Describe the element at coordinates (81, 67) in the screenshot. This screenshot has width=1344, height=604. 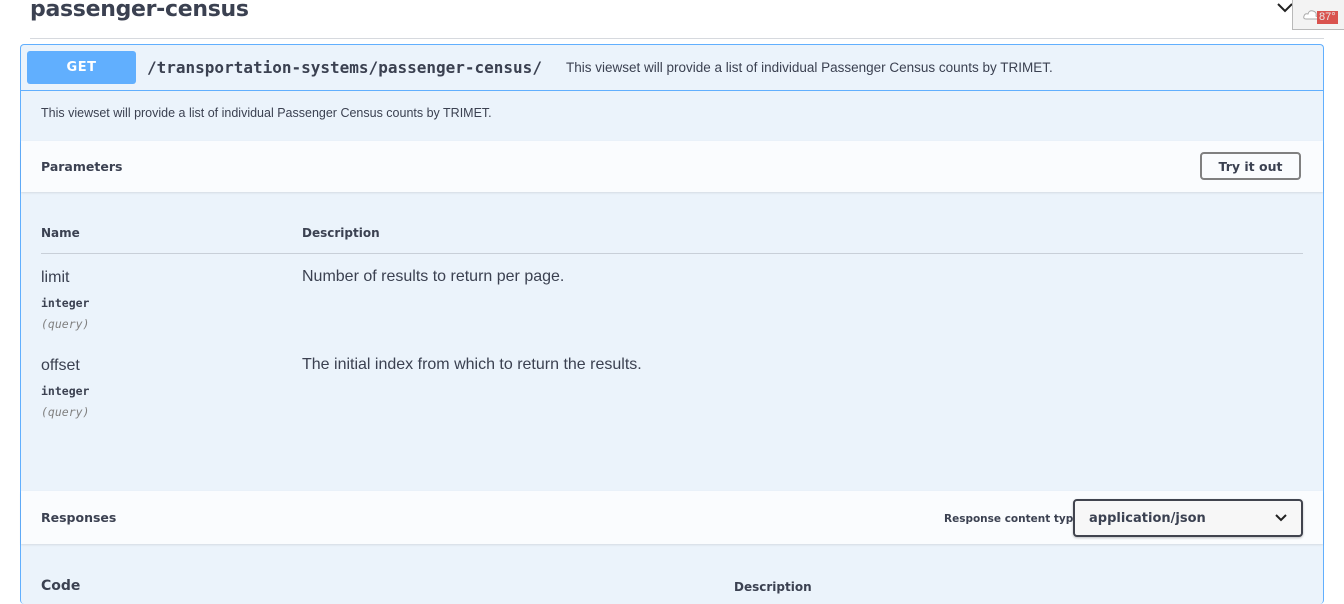
I see `method-badge: GET` at that location.